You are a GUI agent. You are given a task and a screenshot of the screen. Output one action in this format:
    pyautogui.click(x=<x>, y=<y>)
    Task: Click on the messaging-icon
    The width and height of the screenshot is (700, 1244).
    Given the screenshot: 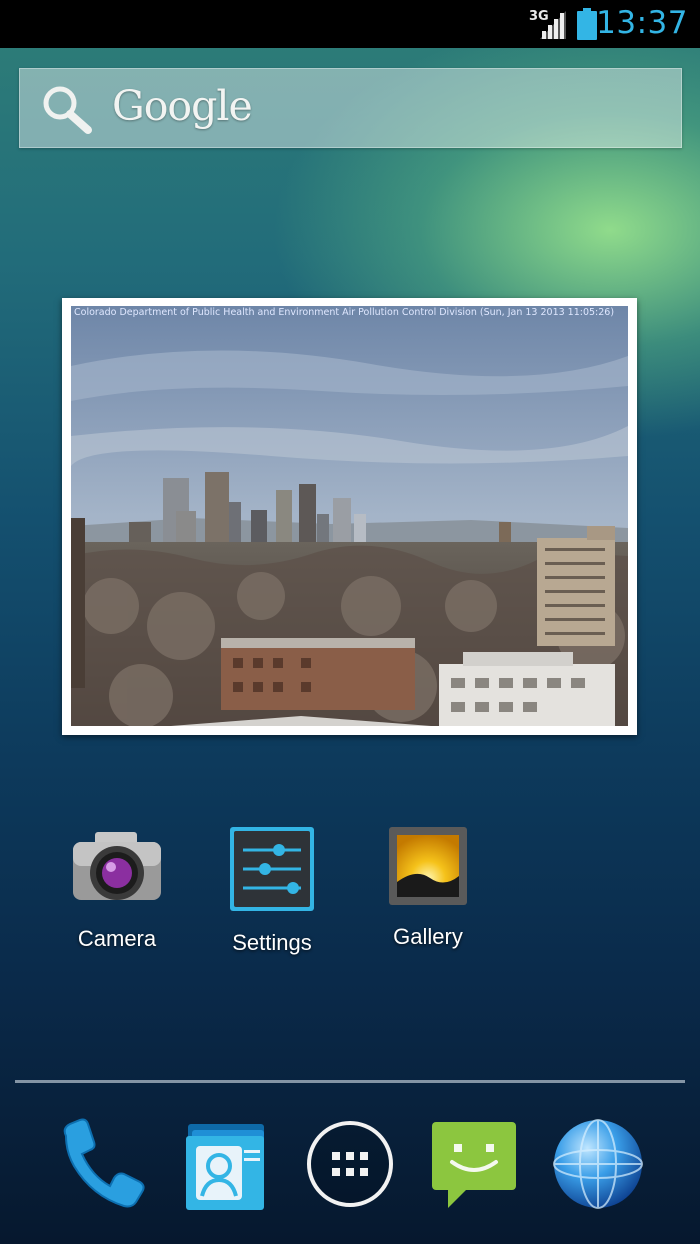 What is the action you would take?
    pyautogui.click(x=474, y=1165)
    